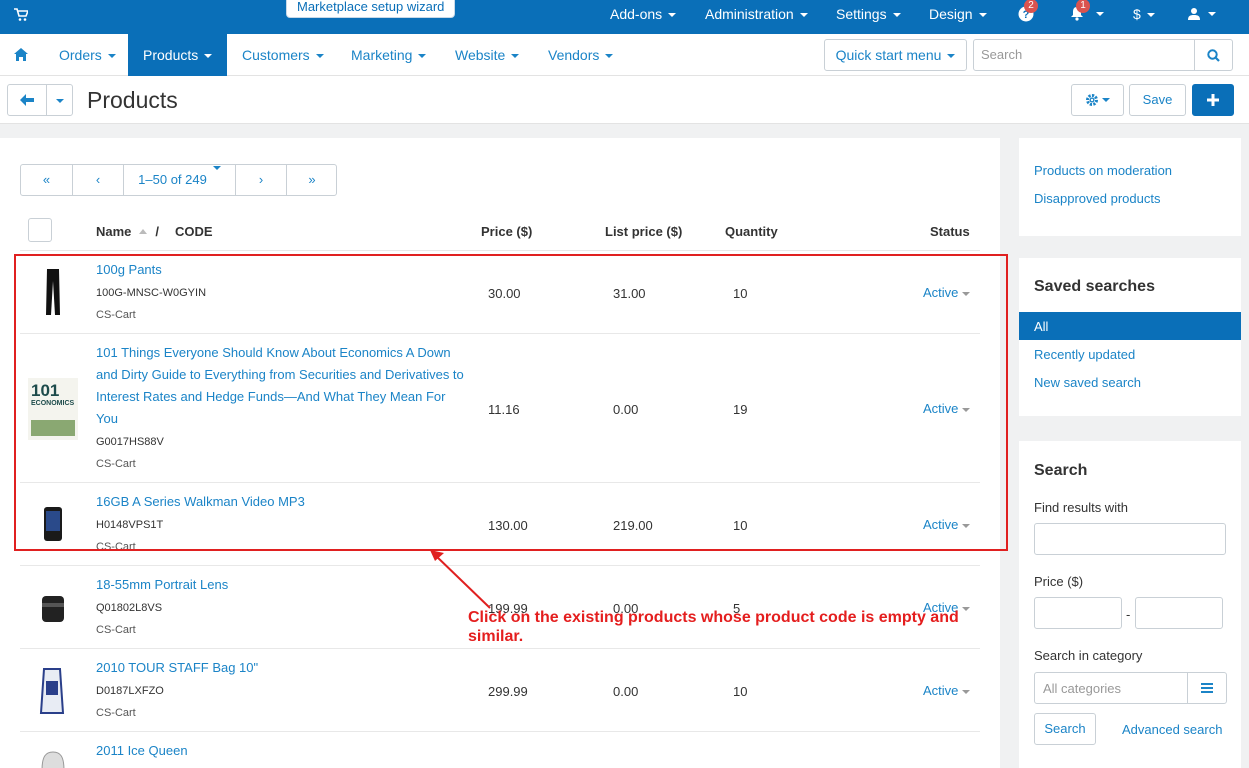 Image resolution: width=1249 pixels, height=768 pixels. What do you see at coordinates (127, 231) in the screenshot?
I see `header-name: Name /` at bounding box center [127, 231].